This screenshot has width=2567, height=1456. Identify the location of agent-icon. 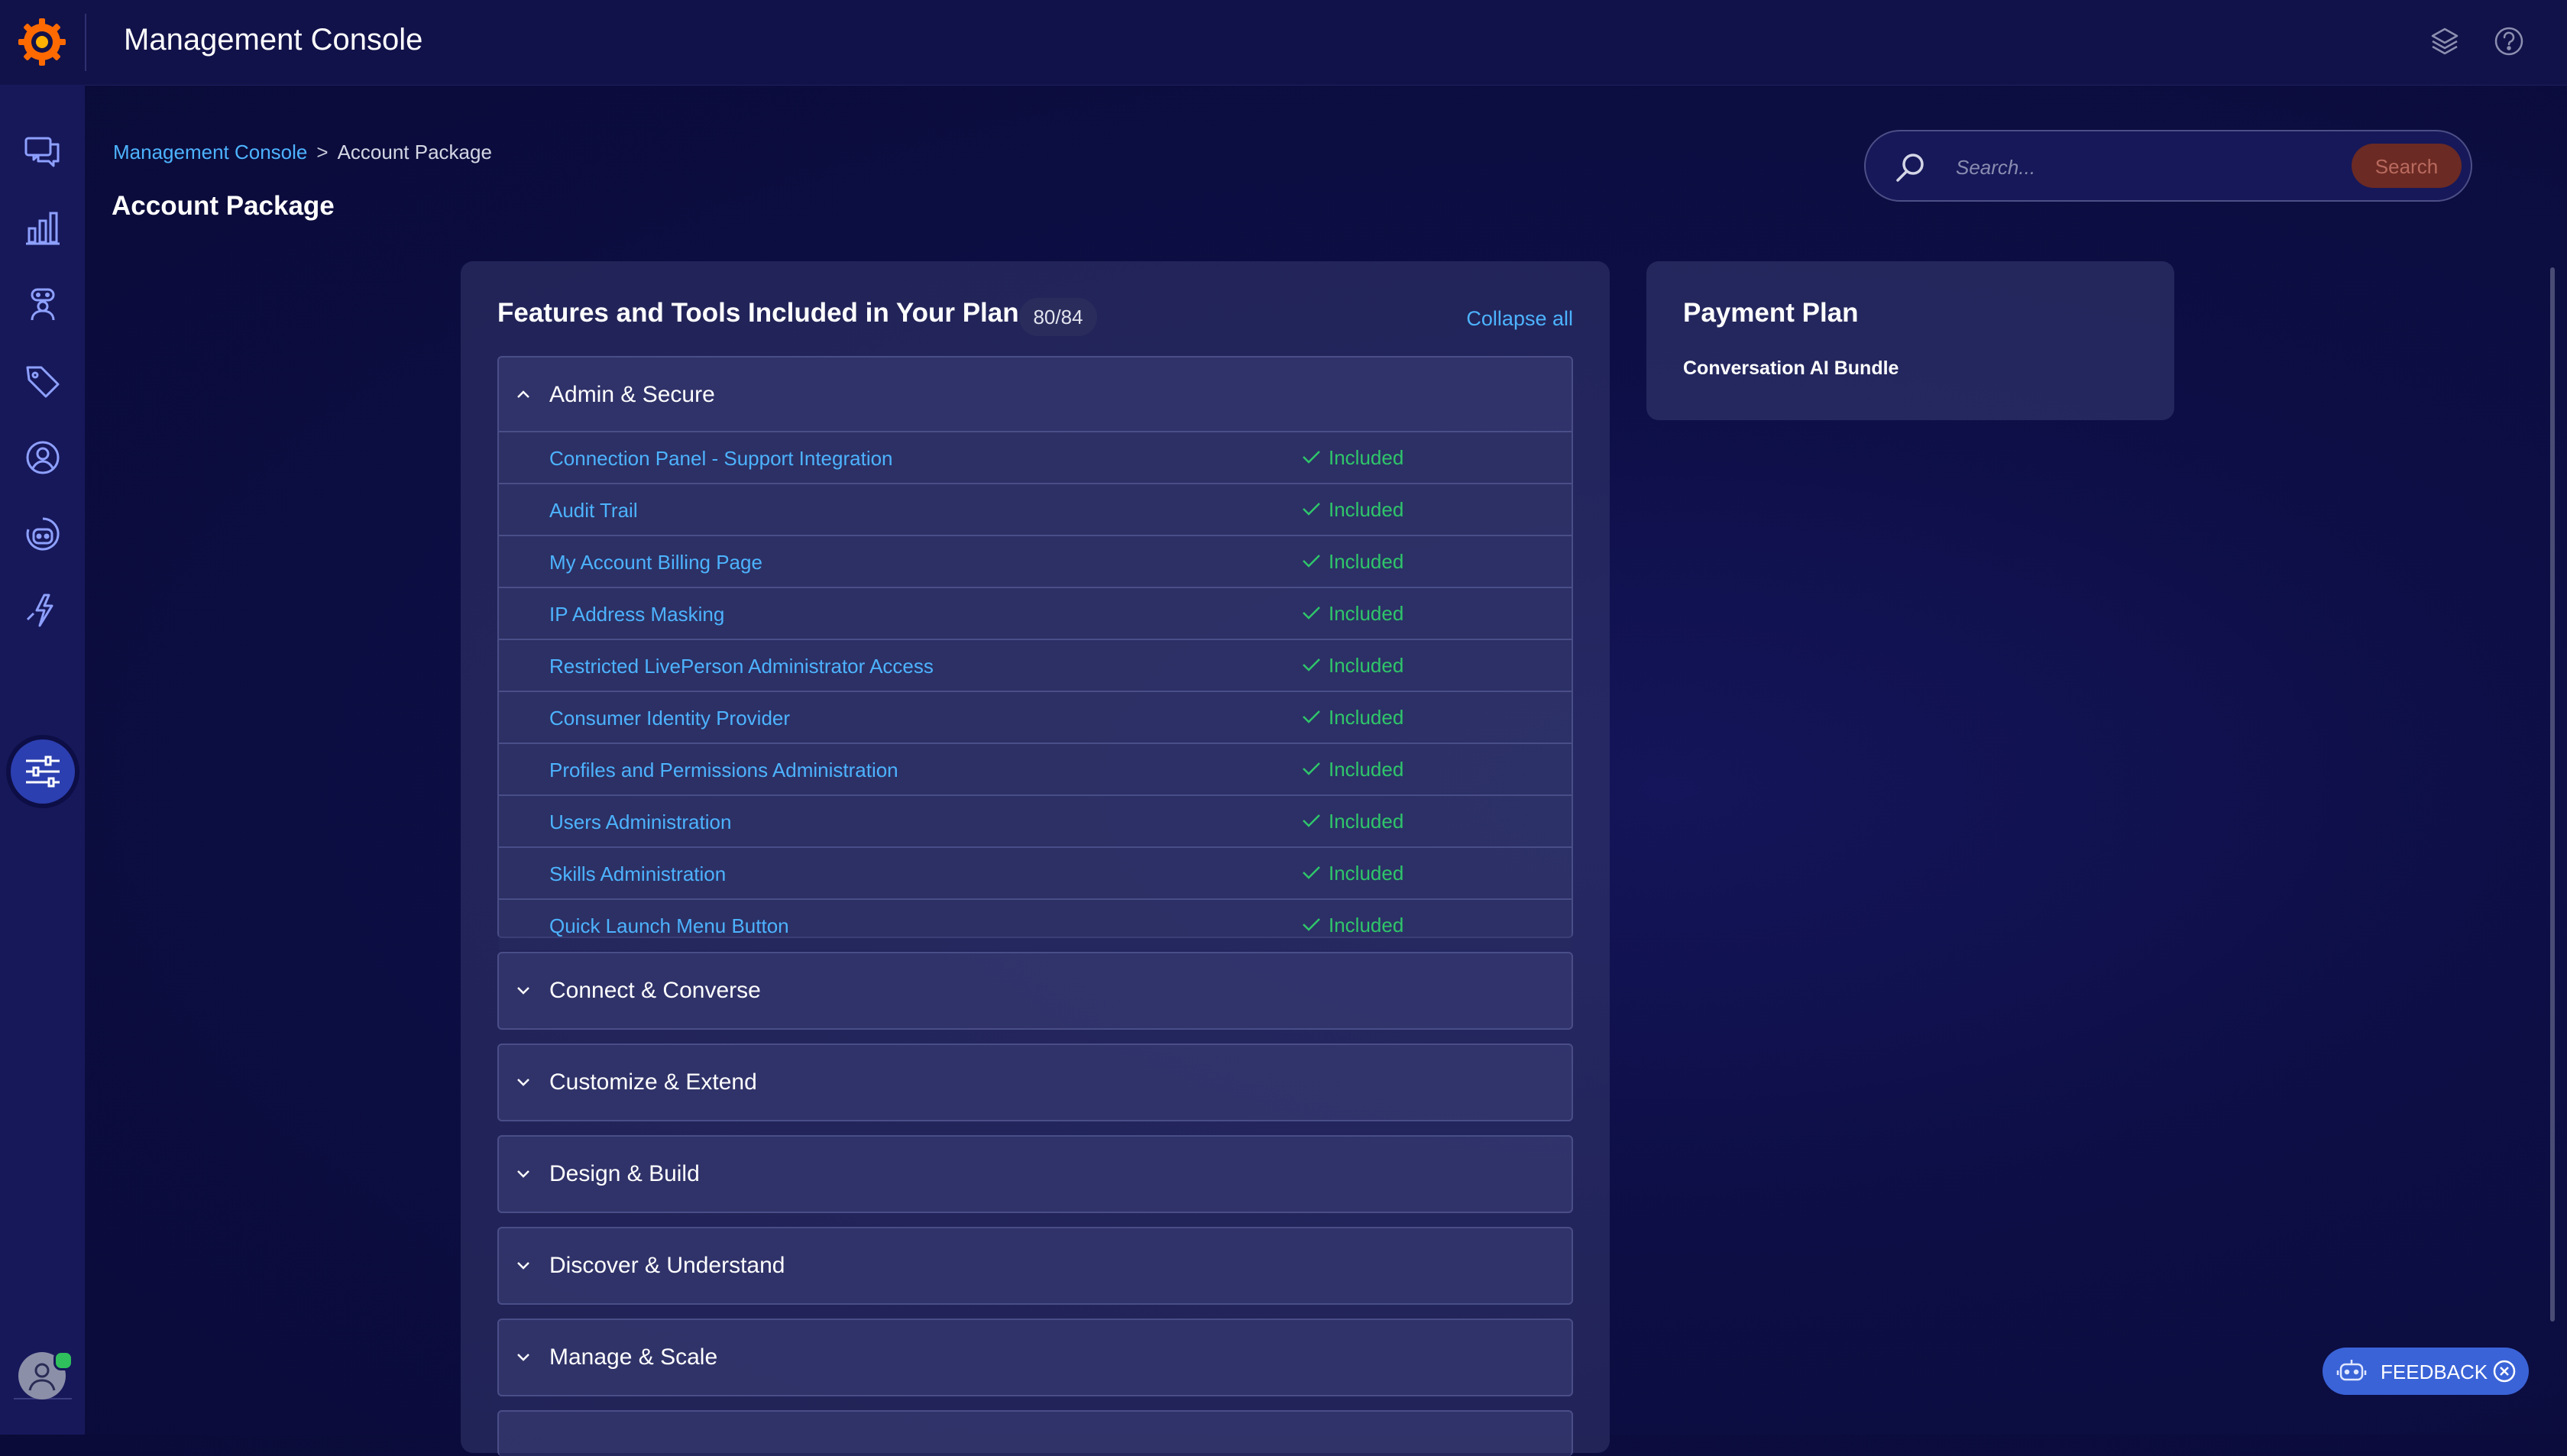
(42, 304).